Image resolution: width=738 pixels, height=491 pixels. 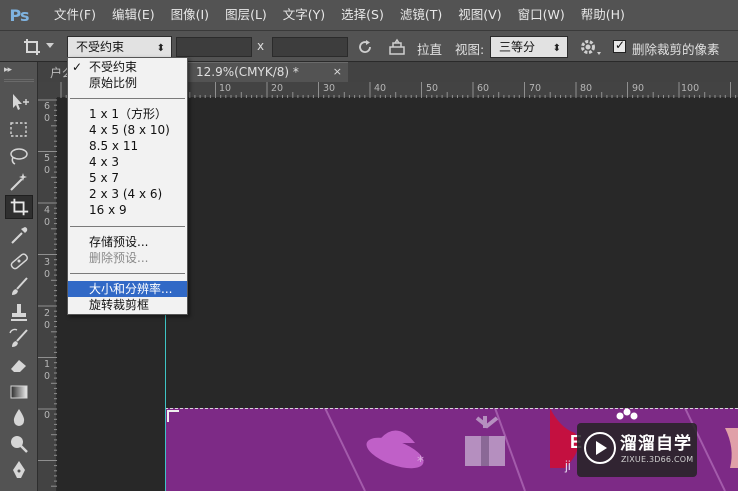 What do you see at coordinates (127, 114) in the screenshot?
I see `dropdown-item-1x1: 1 x 1（方形）` at bounding box center [127, 114].